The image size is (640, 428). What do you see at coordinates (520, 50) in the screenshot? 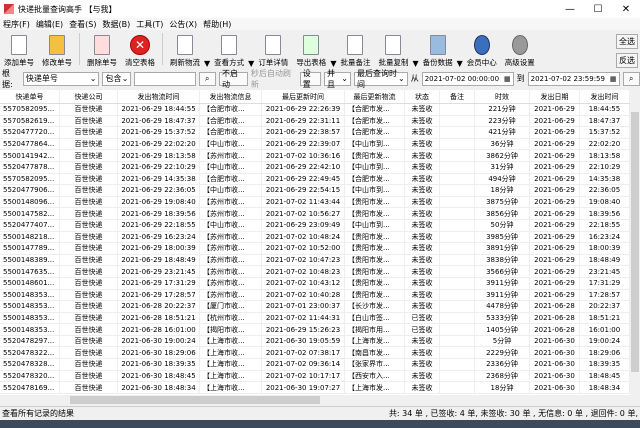
I see `advanced-settings-button: 高级设置` at bounding box center [520, 50].